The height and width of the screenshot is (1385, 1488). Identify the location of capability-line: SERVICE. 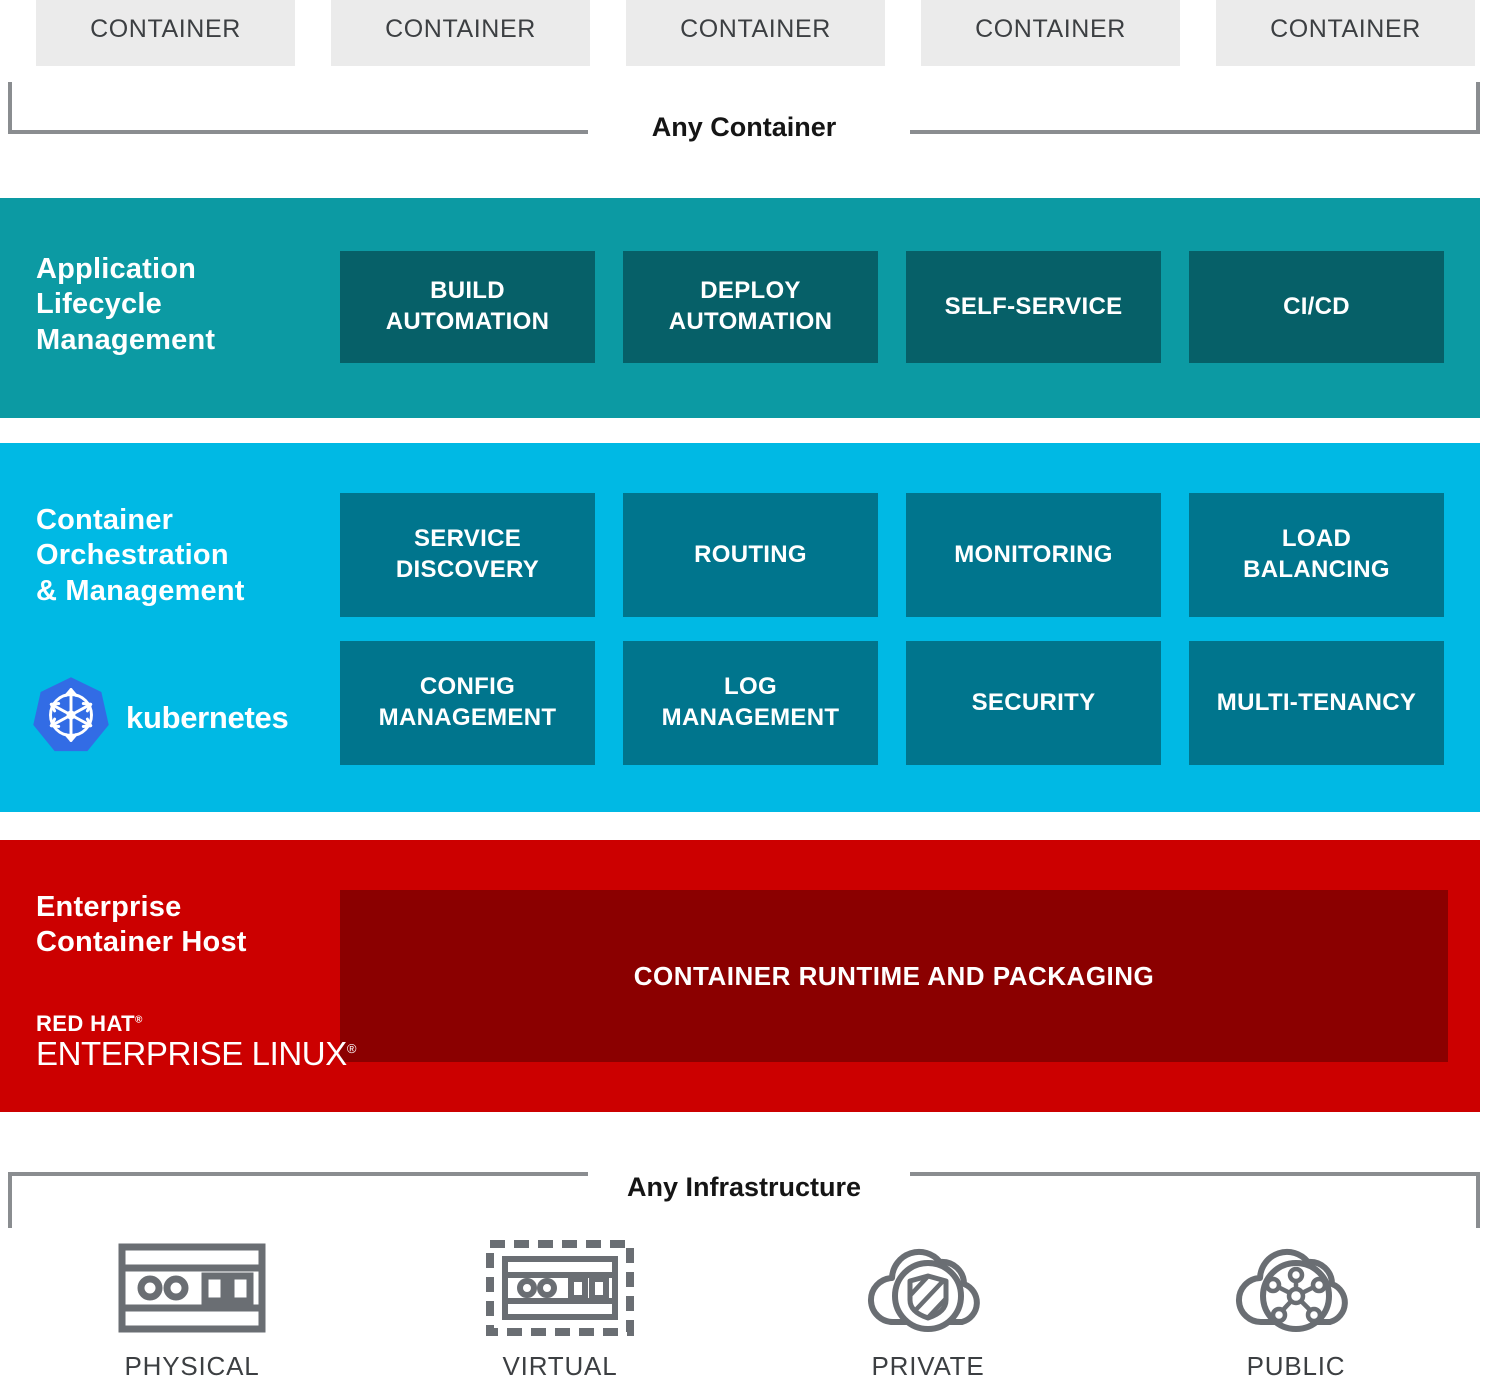
(467, 539).